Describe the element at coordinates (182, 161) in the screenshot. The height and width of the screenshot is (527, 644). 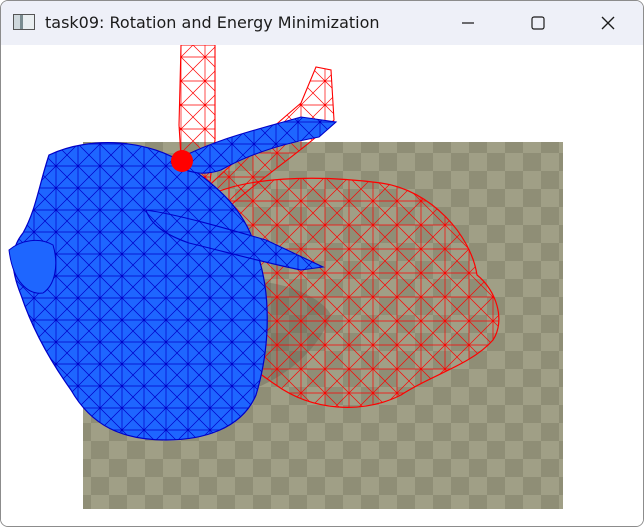
I see `drag-handle-point` at that location.